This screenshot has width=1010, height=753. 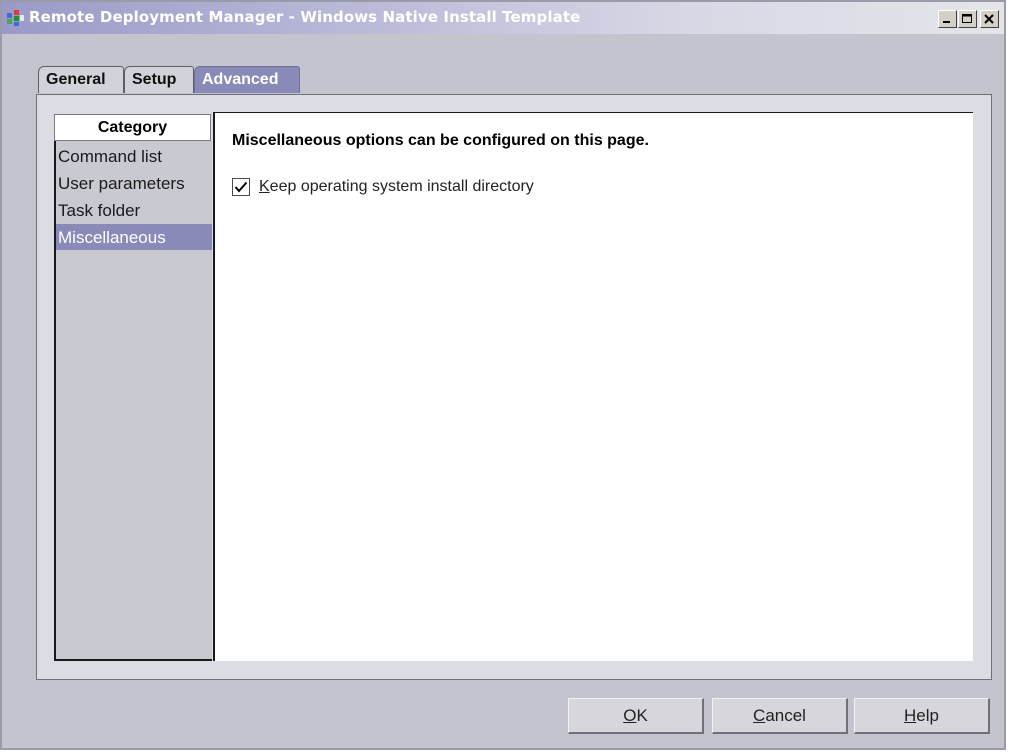 I want to click on cancel-label: ancel, so click(x=785, y=715).